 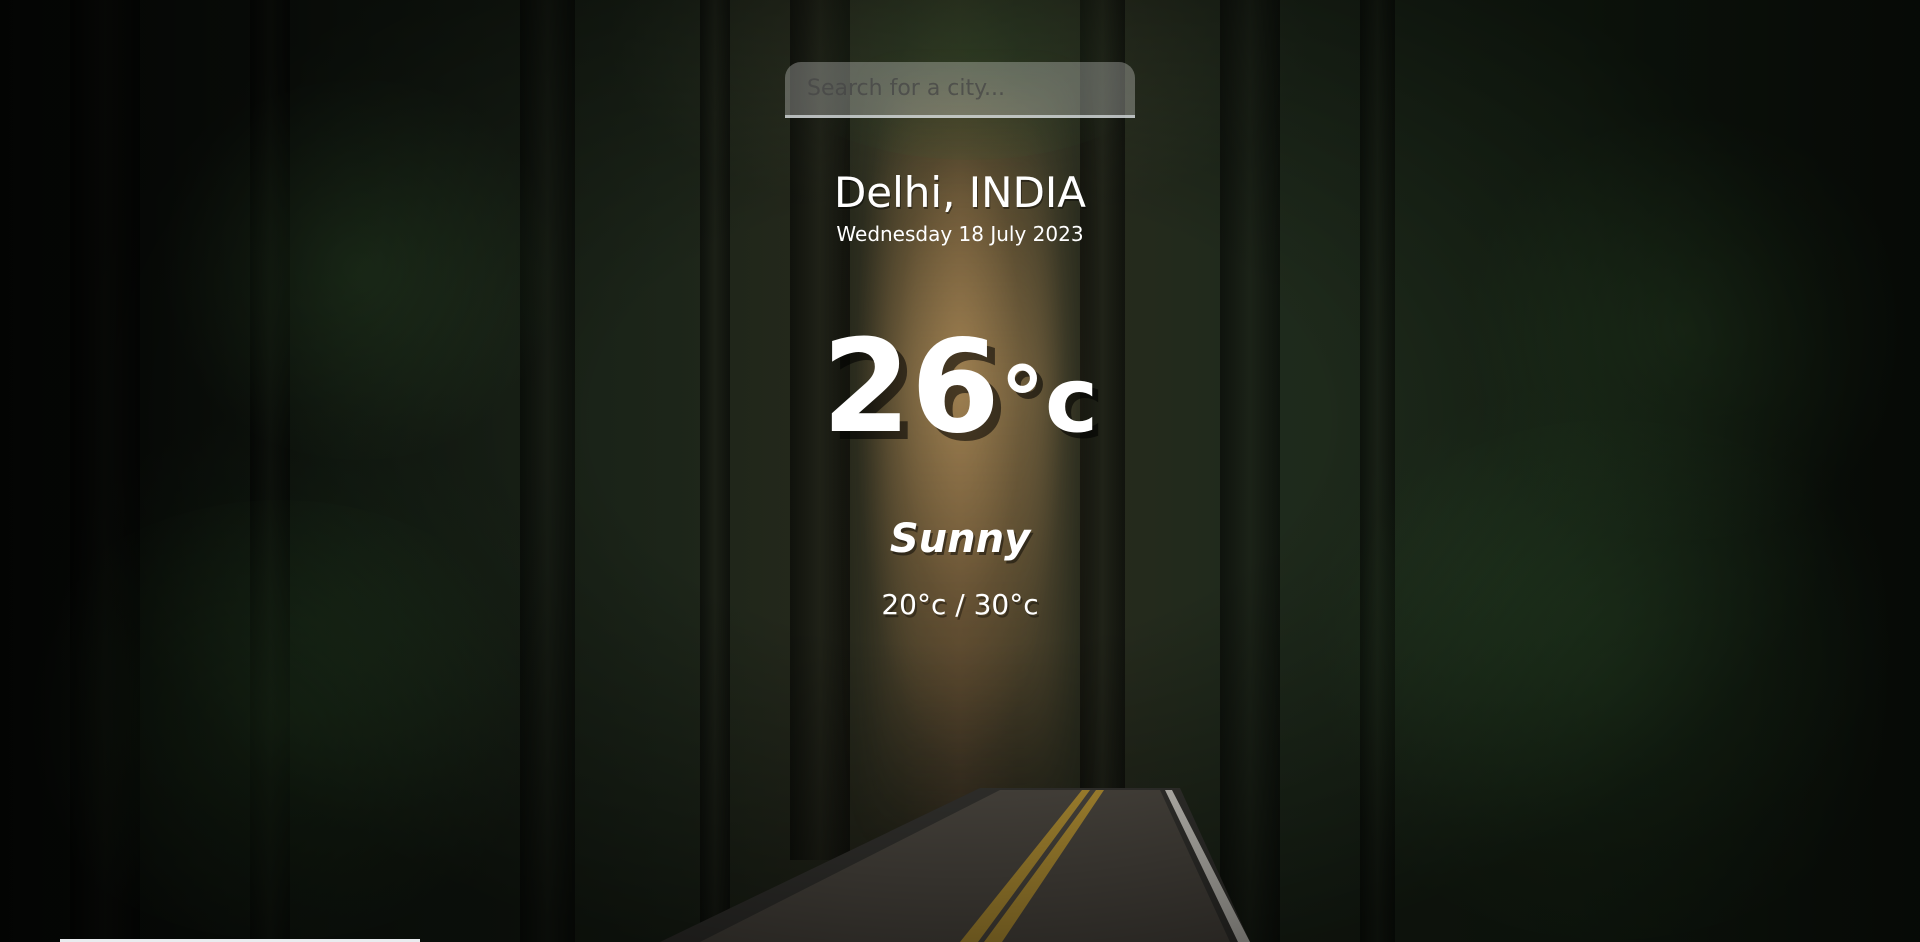 What do you see at coordinates (960, 604) in the screenshot?
I see `temperature-range: 20°c / 30°c` at bounding box center [960, 604].